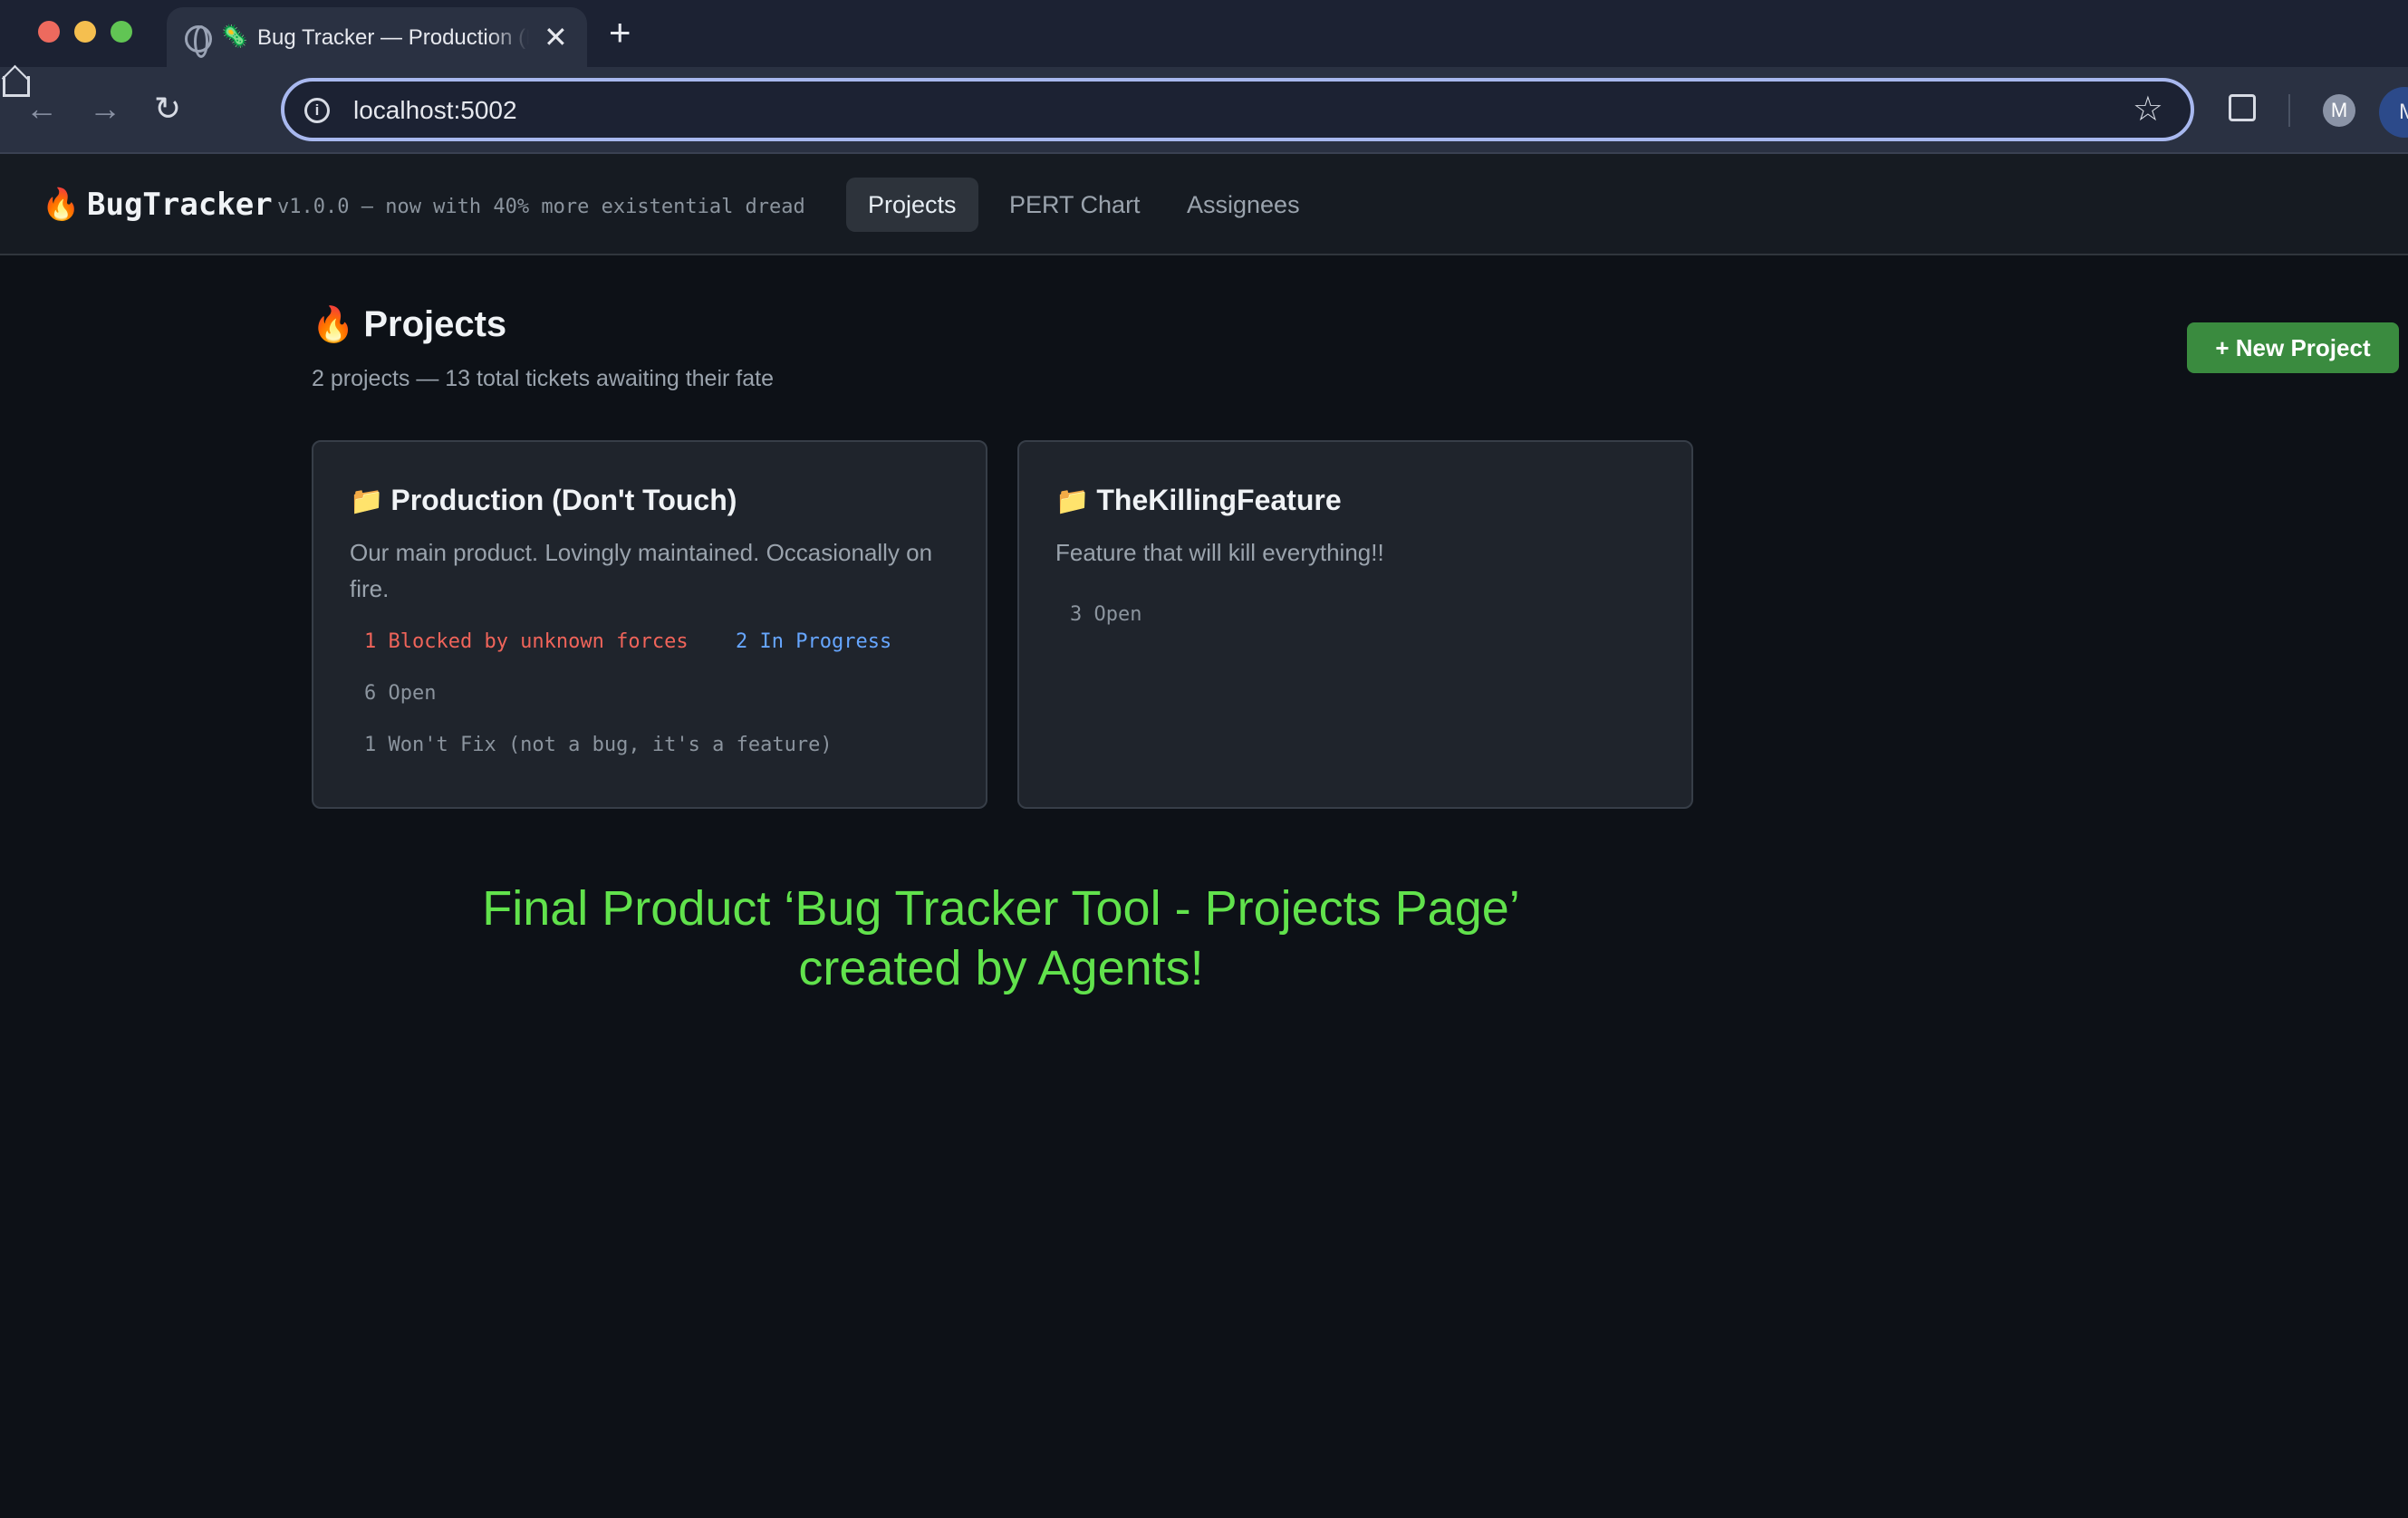 This screenshot has width=2408, height=1518. Describe the element at coordinates (400, 693) in the screenshot. I see `stat-open: 6 Open` at that location.